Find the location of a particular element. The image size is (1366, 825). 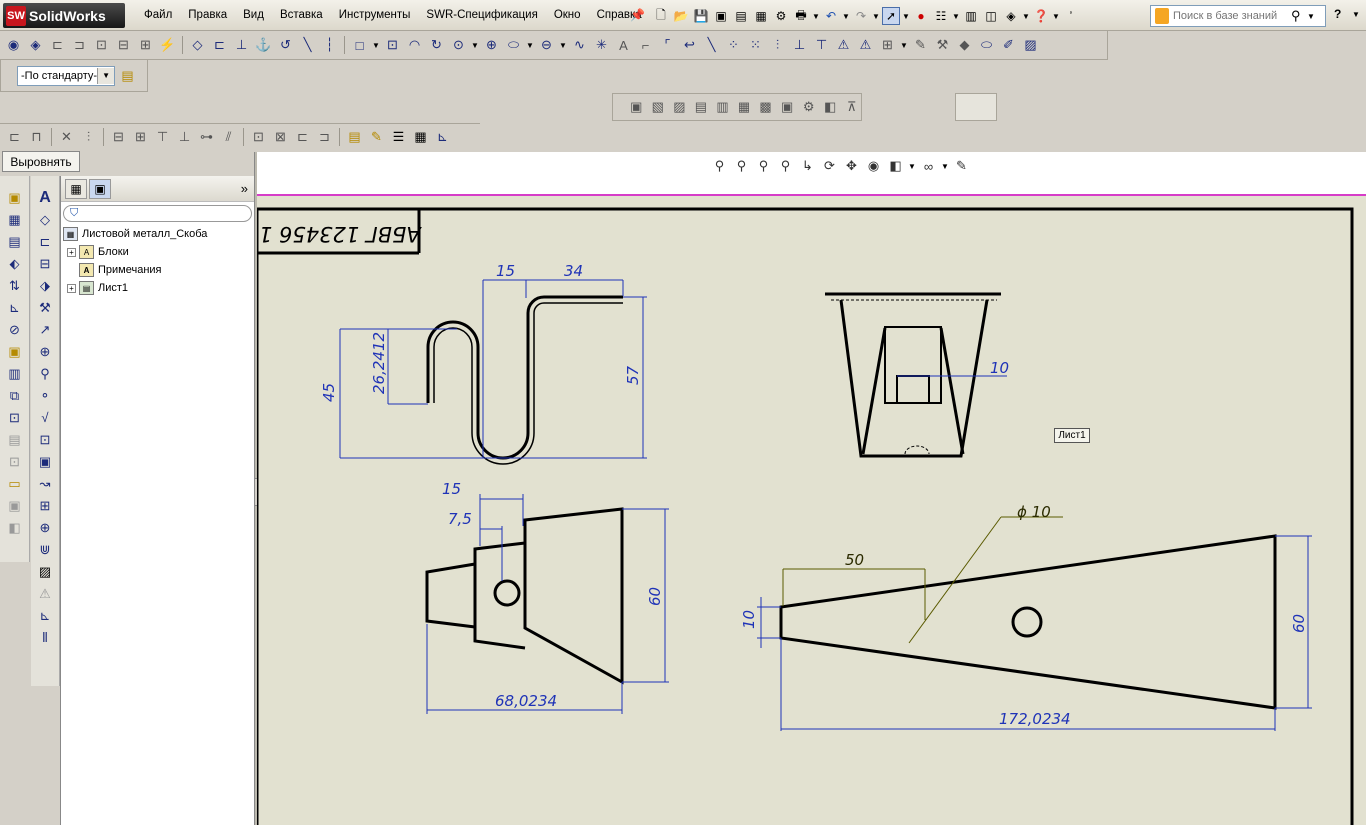

new-document-icon: 🗋 is located at coordinates (661, 16).